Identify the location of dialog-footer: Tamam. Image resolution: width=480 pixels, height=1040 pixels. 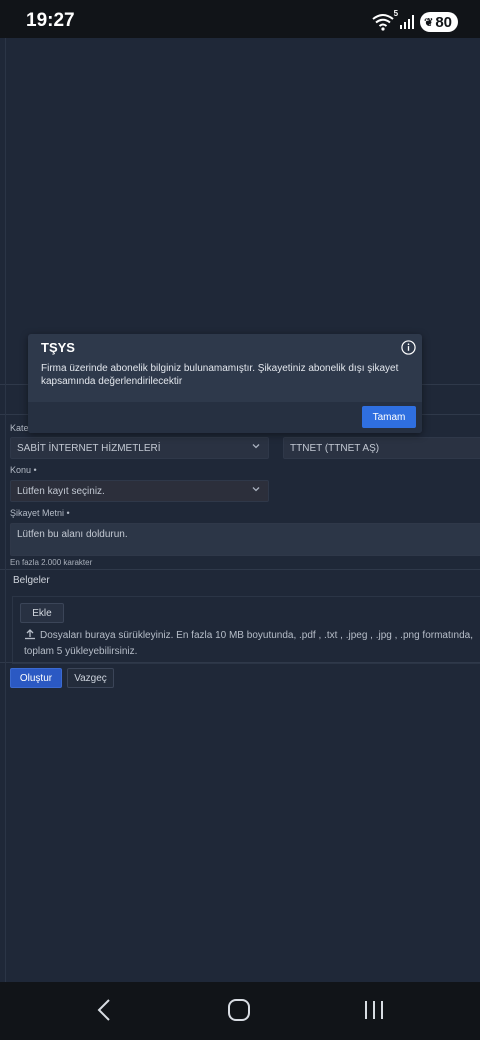
(225, 417).